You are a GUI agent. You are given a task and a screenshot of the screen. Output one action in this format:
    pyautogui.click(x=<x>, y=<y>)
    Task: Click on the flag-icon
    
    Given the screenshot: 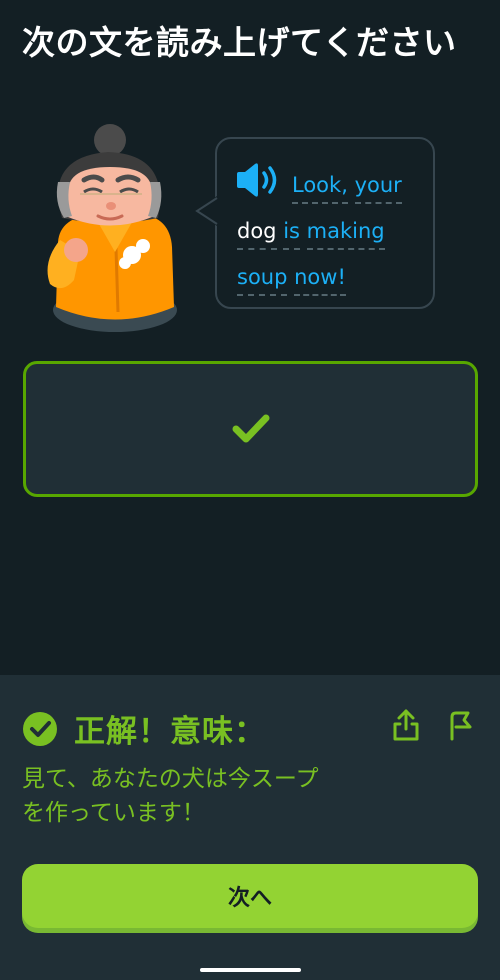 What is the action you would take?
    pyautogui.click(x=461, y=725)
    